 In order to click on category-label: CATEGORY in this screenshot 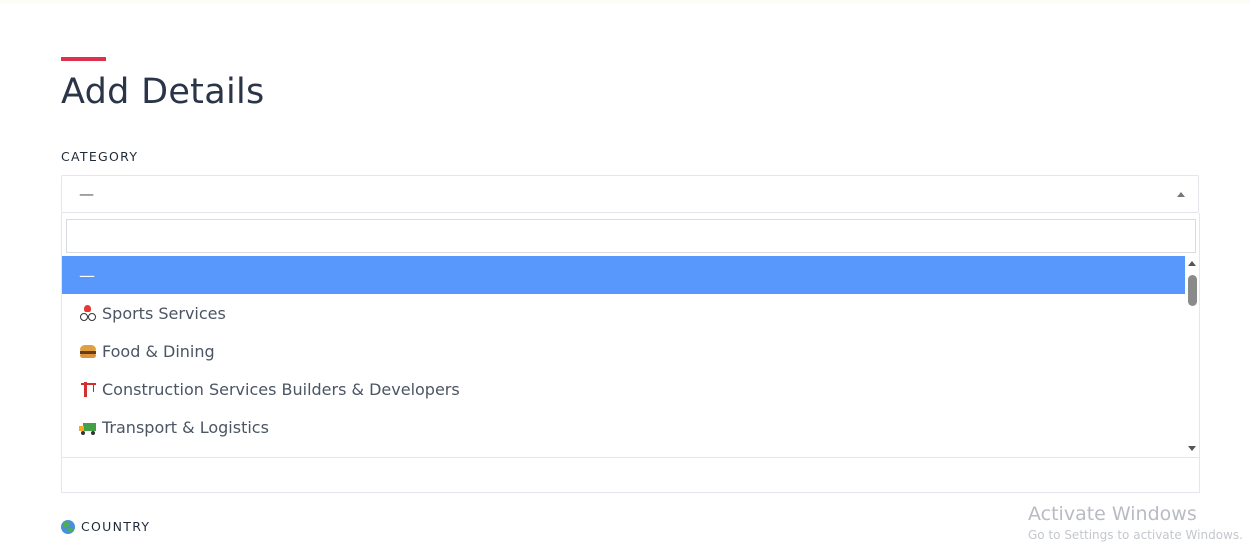, I will do `click(100, 156)`.